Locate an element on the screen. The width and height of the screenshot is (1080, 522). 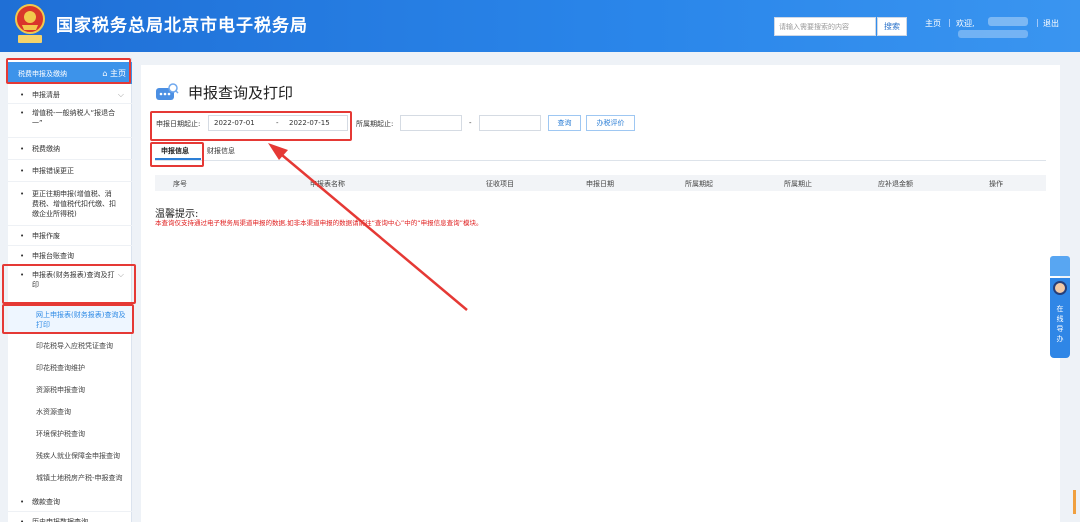
sidebar-item-label: 申报清册 is located at coordinates (46, 95).